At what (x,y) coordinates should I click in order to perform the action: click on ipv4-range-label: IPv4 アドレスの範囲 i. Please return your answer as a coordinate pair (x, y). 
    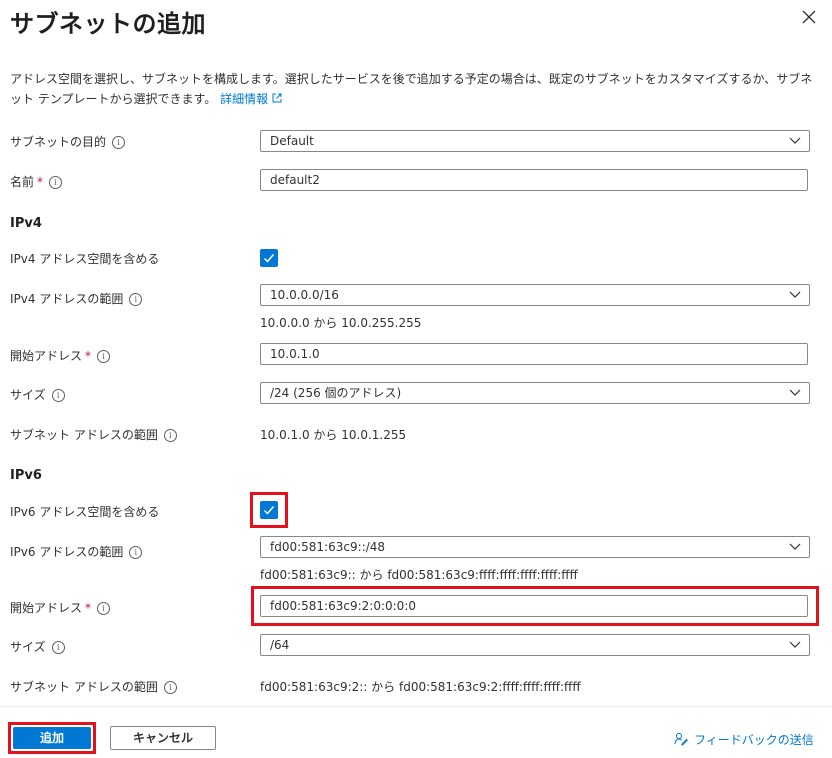
    Looking at the image, I should click on (76, 298).